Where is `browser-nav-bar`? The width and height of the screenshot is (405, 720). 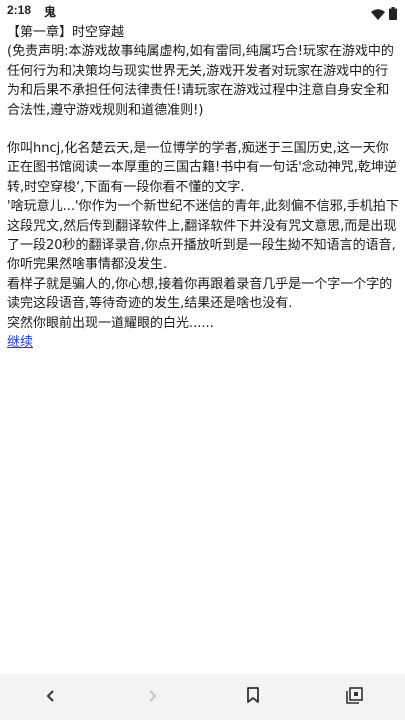 browser-nav-bar is located at coordinates (202, 697).